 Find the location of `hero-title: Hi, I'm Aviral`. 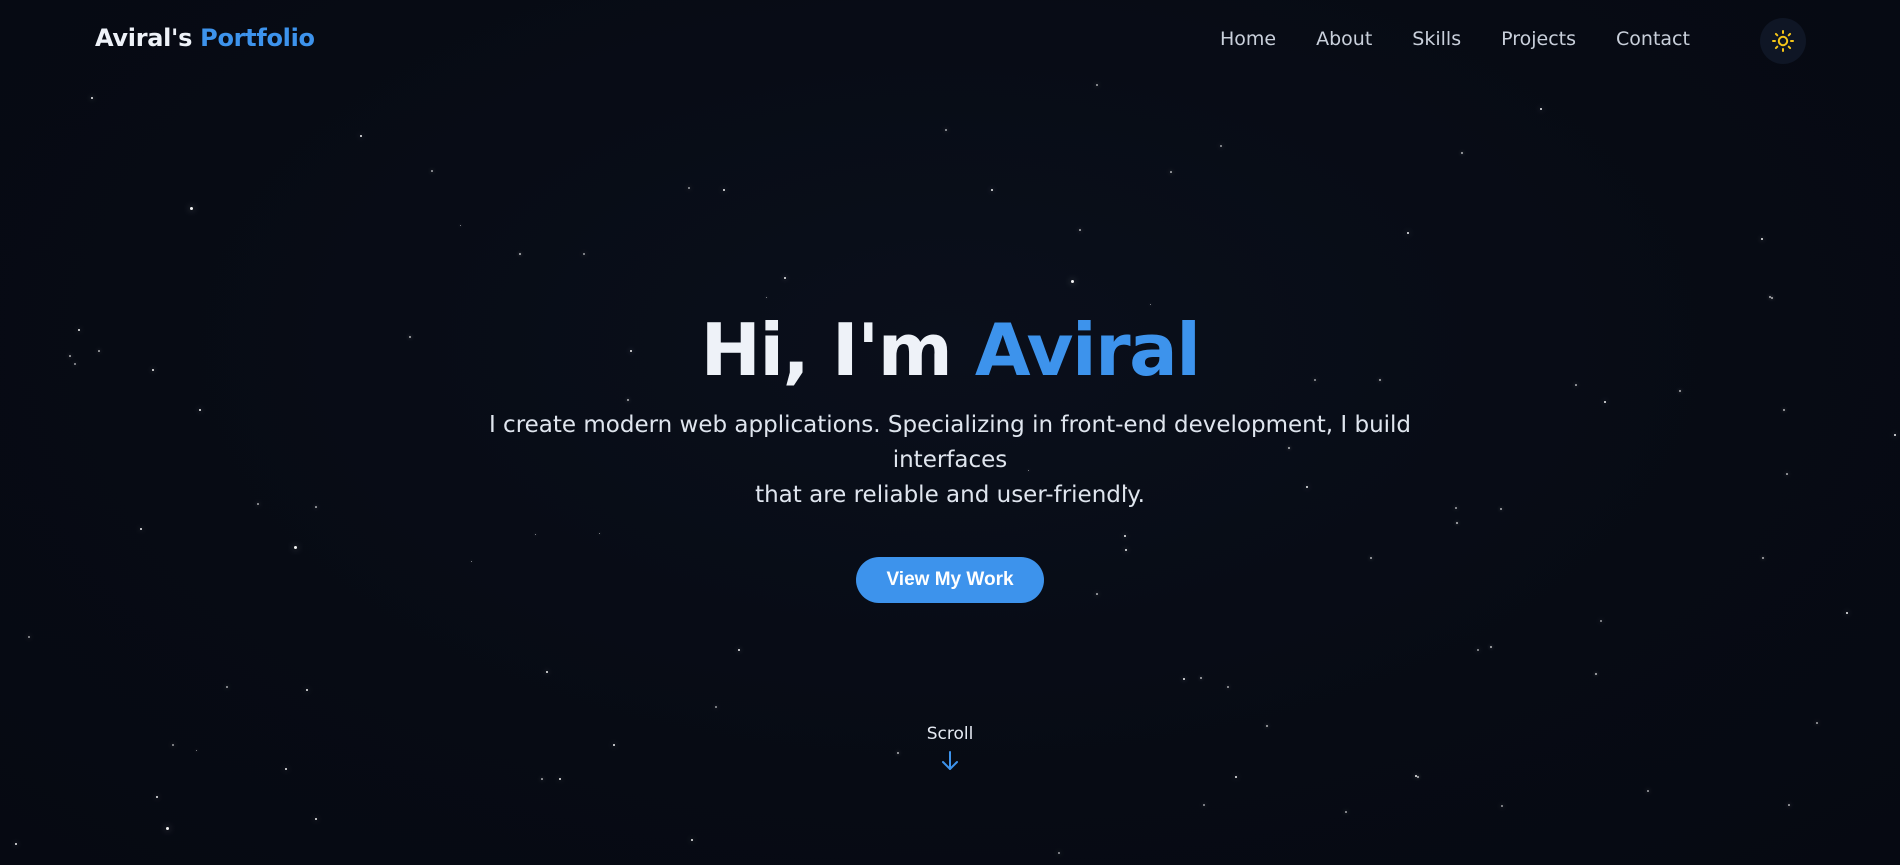

hero-title: Hi, I'm Aviral is located at coordinates (950, 350).